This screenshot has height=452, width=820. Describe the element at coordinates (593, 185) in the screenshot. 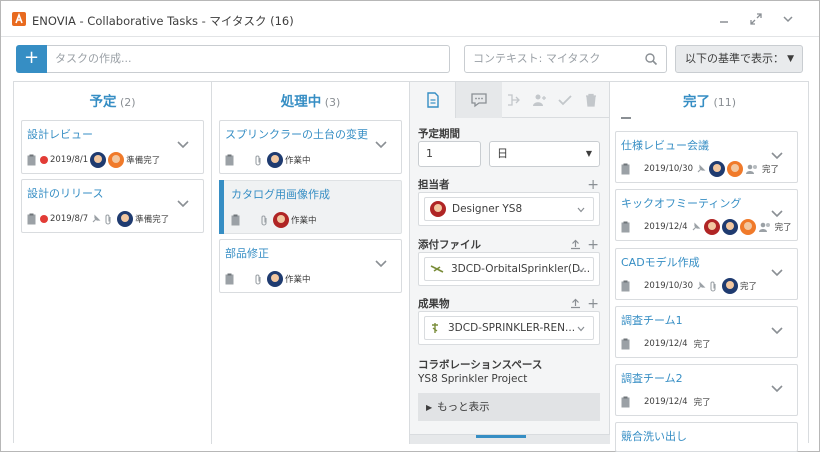

I see `add-assignee-icon: +` at that location.